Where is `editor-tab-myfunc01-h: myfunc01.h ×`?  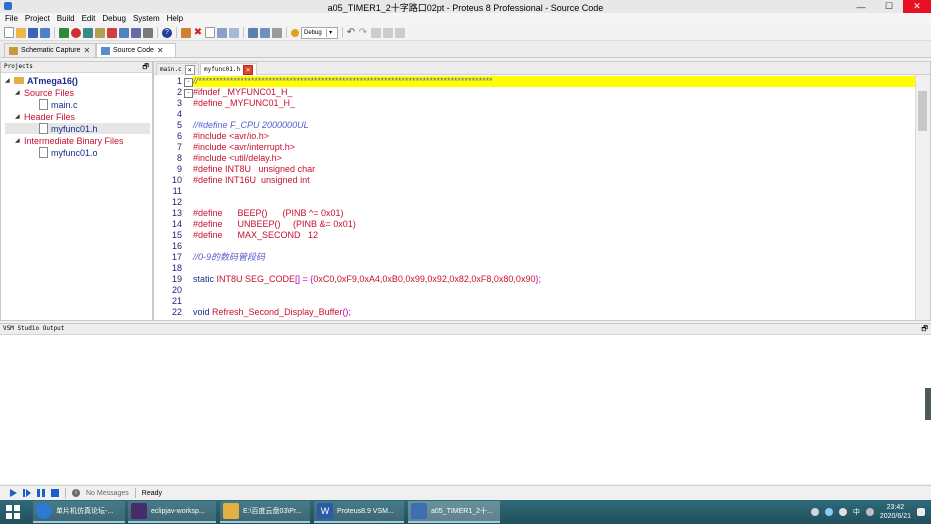 editor-tab-myfunc01-h: myfunc01.h × is located at coordinates (229, 69).